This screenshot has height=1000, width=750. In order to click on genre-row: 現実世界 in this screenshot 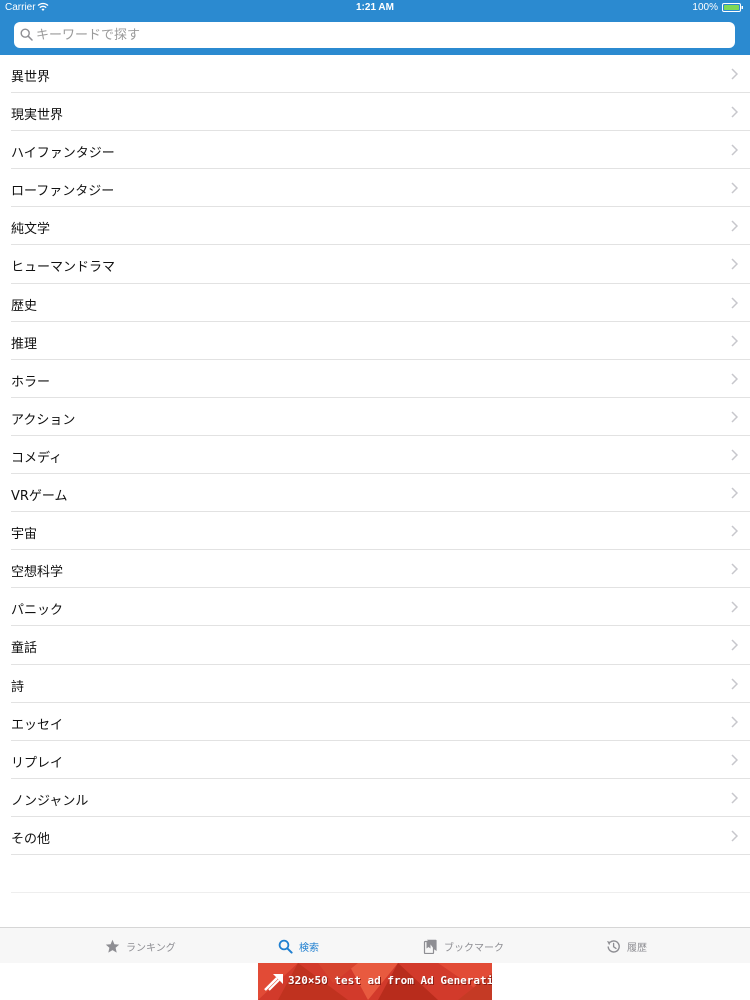, I will do `click(375, 112)`.